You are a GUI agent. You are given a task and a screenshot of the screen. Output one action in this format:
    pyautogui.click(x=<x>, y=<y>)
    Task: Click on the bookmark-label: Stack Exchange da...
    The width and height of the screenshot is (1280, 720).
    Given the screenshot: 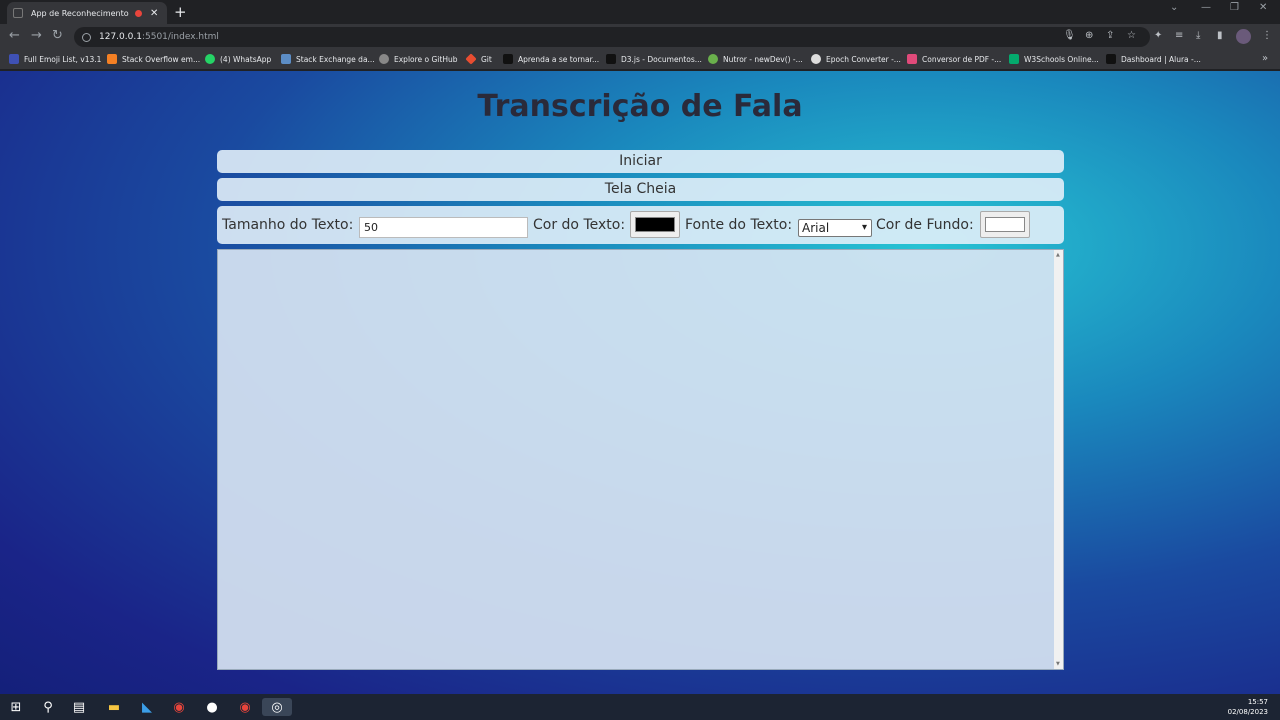 What is the action you would take?
    pyautogui.click(x=335, y=59)
    